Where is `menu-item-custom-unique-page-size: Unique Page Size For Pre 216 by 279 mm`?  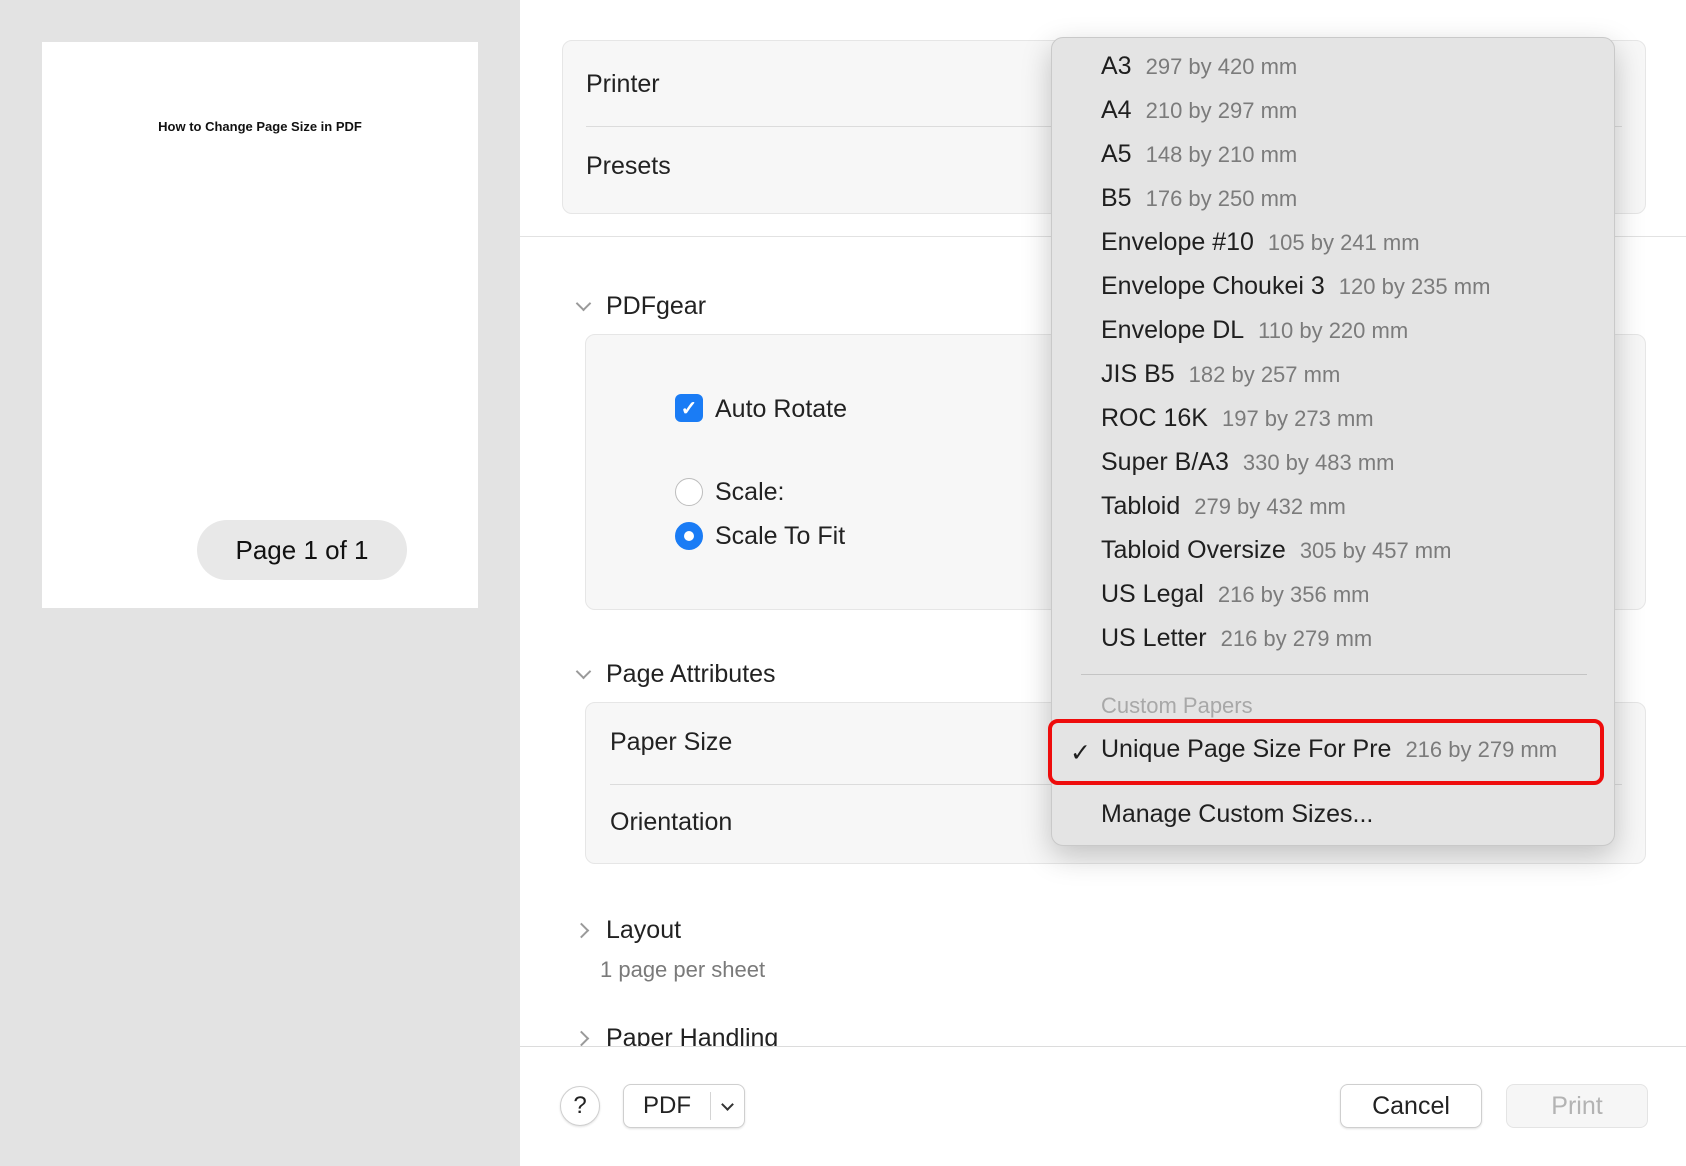 menu-item-custom-unique-page-size: Unique Page Size For Pre 216 by 279 mm is located at coordinates (1329, 755).